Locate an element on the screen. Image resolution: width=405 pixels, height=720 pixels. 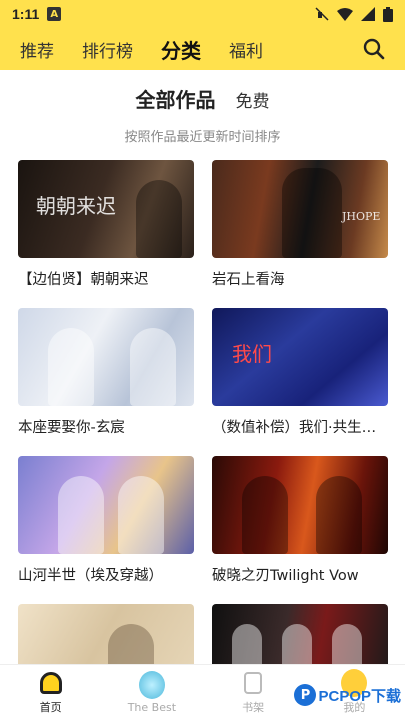
work-title: 山河半世（埃及穿越） is located at coordinates (106, 574).